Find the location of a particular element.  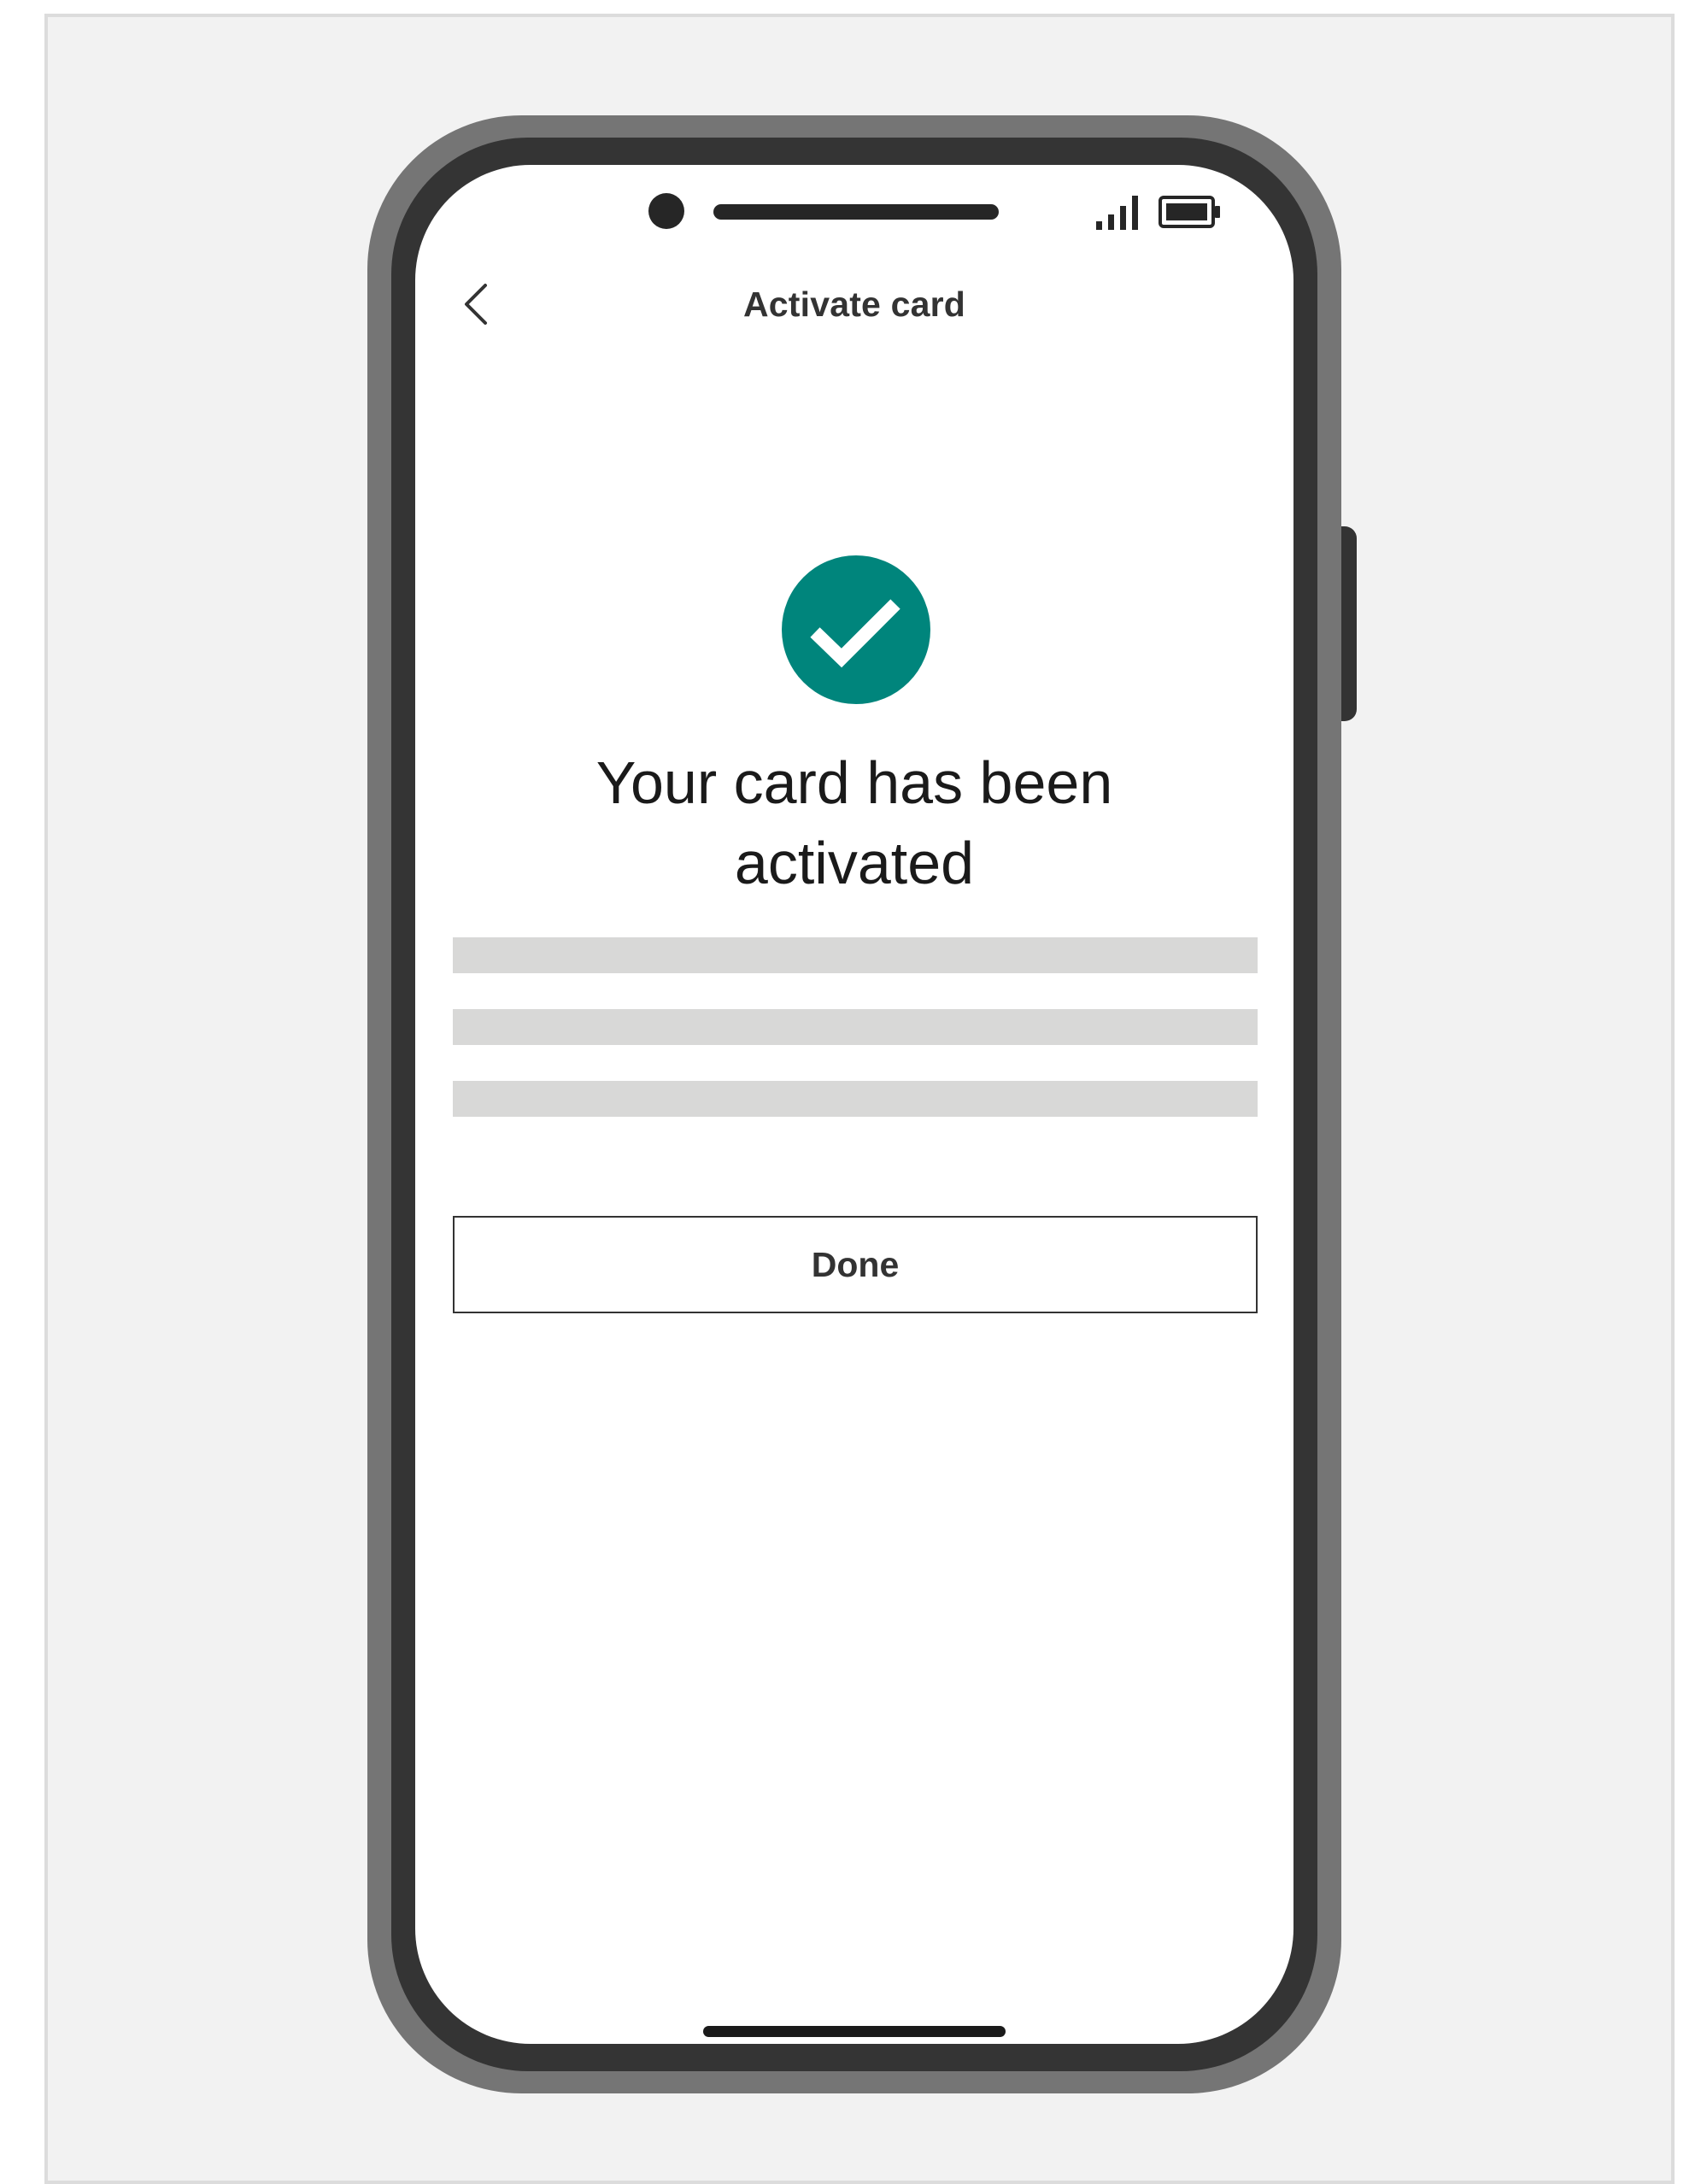

earpiece-speaker is located at coordinates (856, 212).